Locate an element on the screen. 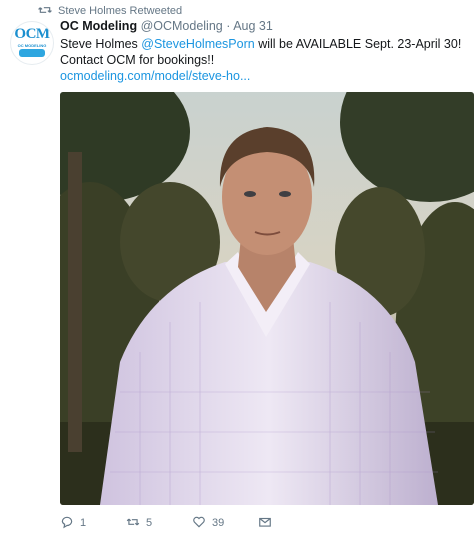  avatar: OCM OC MODELING is located at coordinates (32, 43).